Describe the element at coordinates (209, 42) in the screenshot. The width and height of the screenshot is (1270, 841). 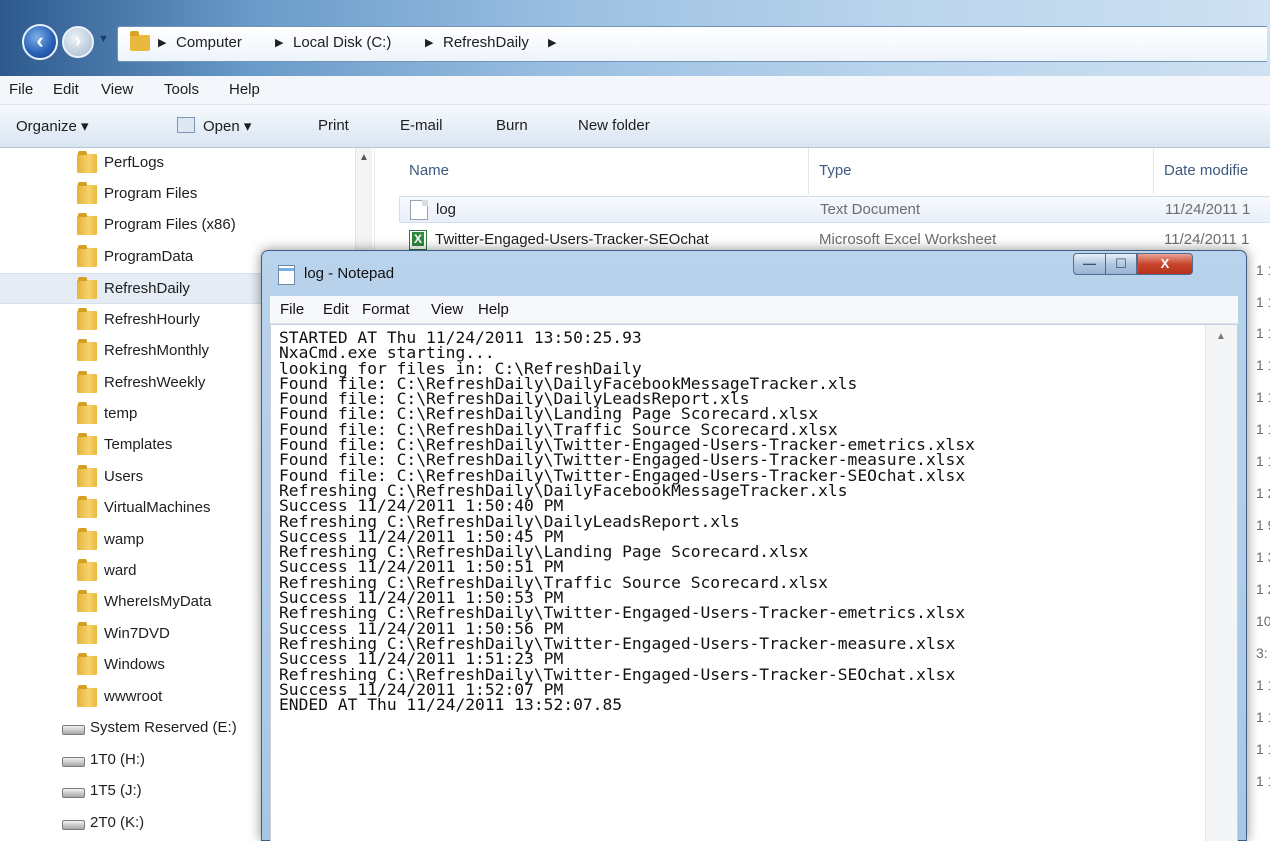
I see `breadcrumb-computer: Computer` at that location.